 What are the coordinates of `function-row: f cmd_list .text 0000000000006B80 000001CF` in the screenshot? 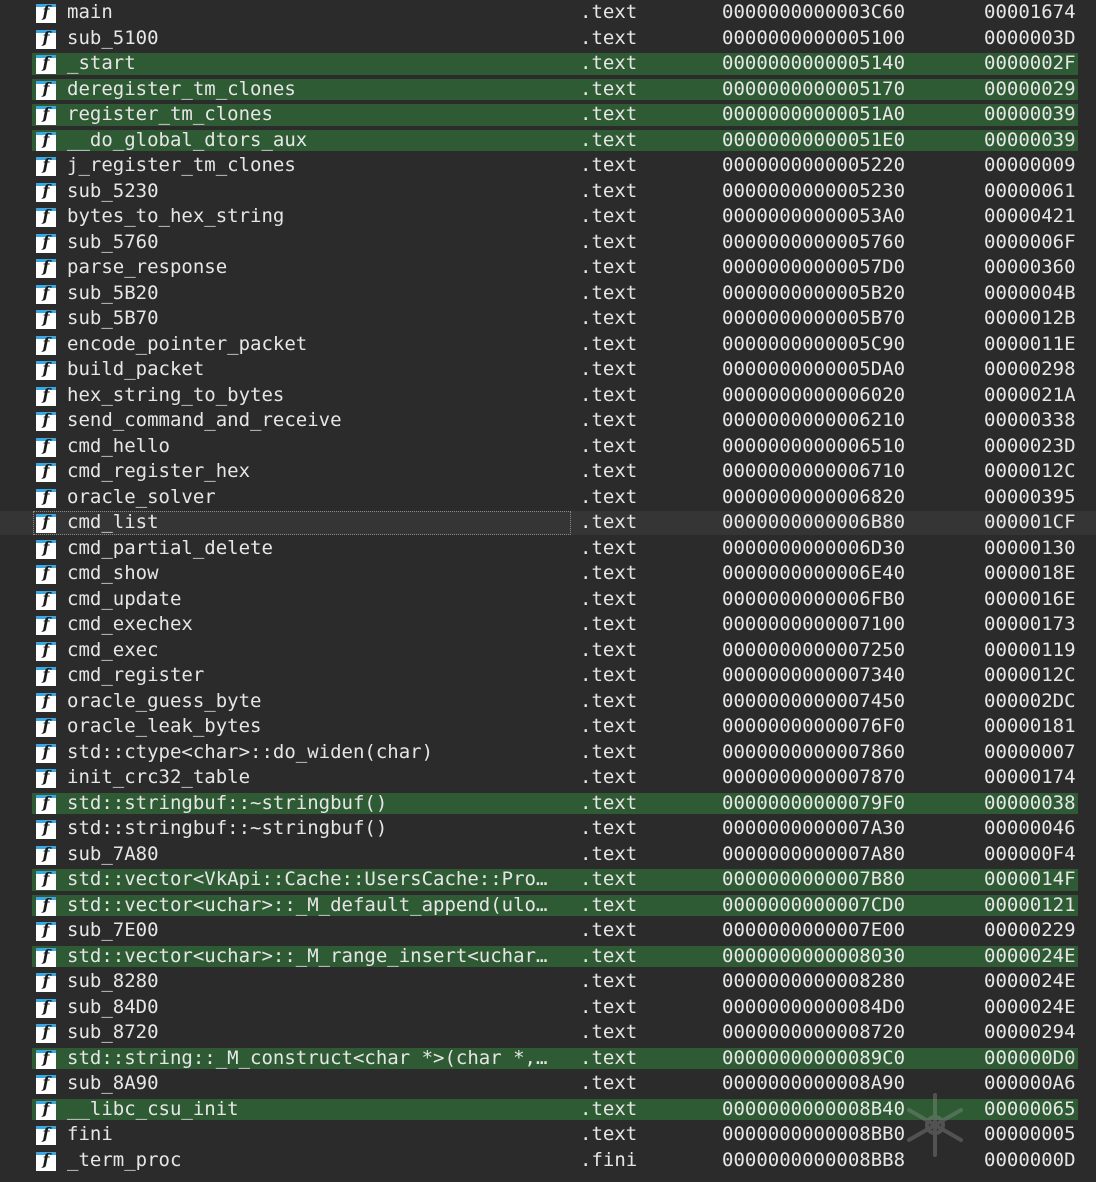 It's located at (548, 523).